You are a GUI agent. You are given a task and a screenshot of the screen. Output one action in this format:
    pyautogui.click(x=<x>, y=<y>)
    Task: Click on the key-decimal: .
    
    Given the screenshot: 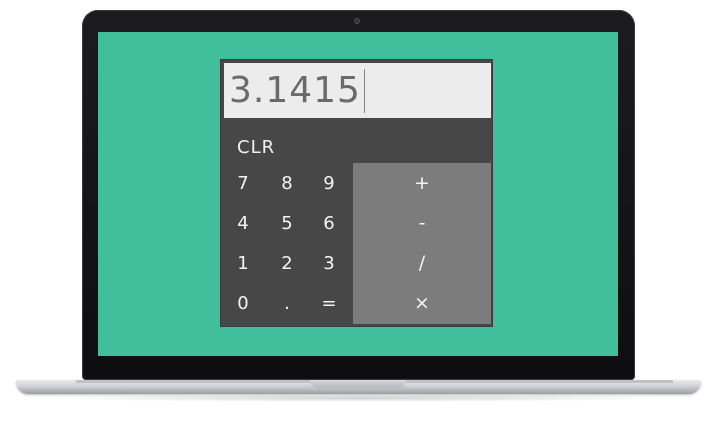 What is the action you would take?
    pyautogui.click(x=287, y=303)
    